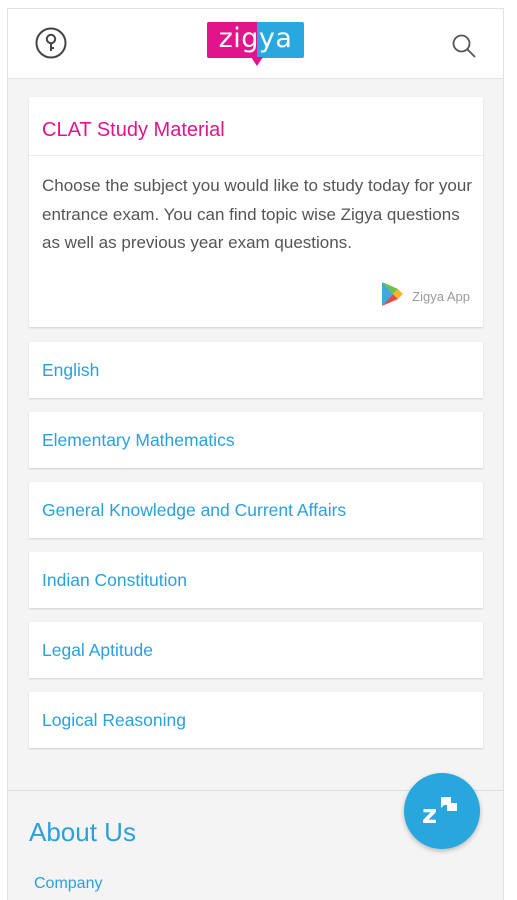 Image resolution: width=517 pixels, height=900 pixels. What do you see at coordinates (51, 43) in the screenshot?
I see `key-circle-icon` at bounding box center [51, 43].